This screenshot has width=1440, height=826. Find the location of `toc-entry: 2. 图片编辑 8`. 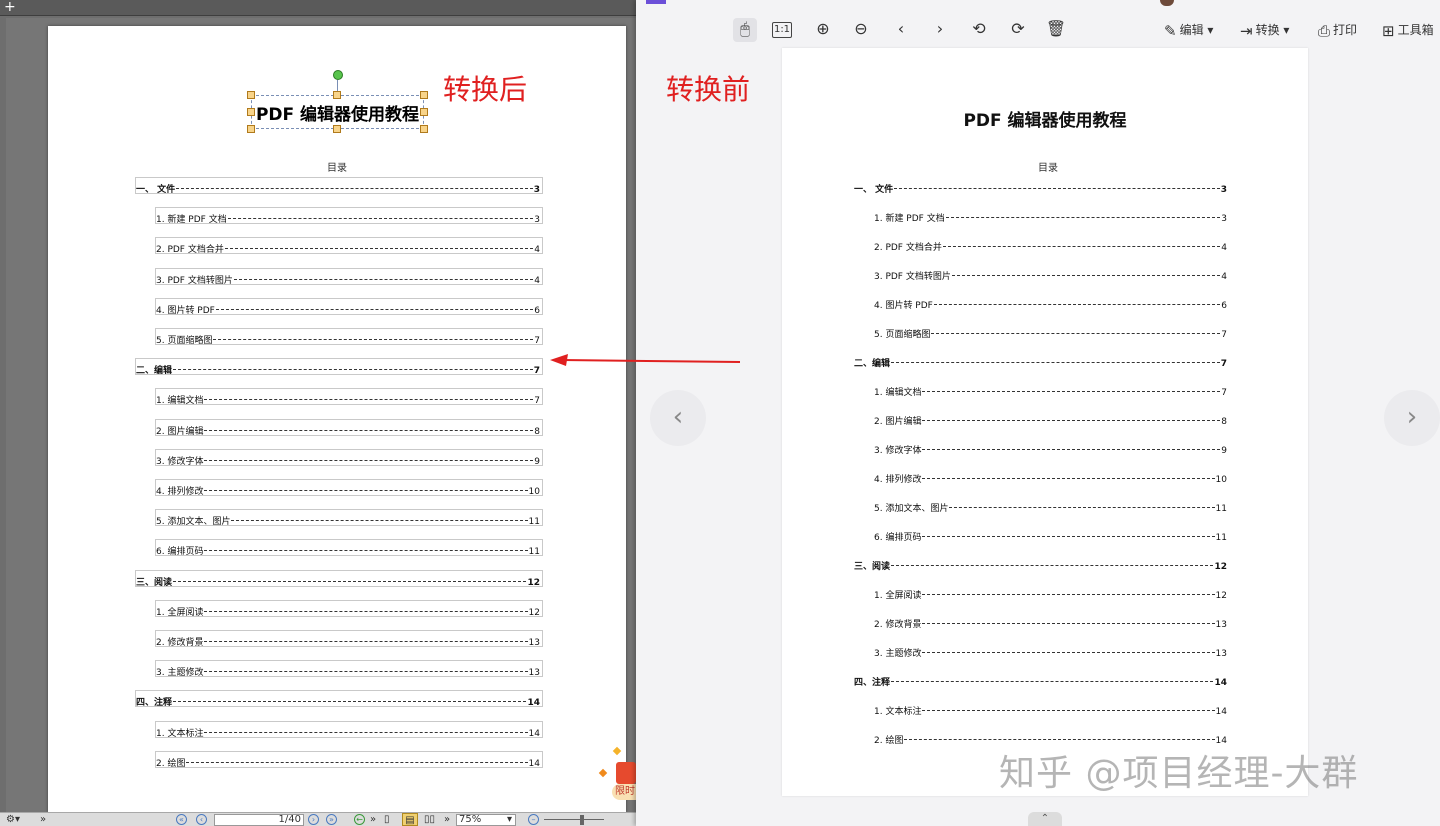

toc-entry: 2. 图片编辑 8 is located at coordinates (1050, 420).